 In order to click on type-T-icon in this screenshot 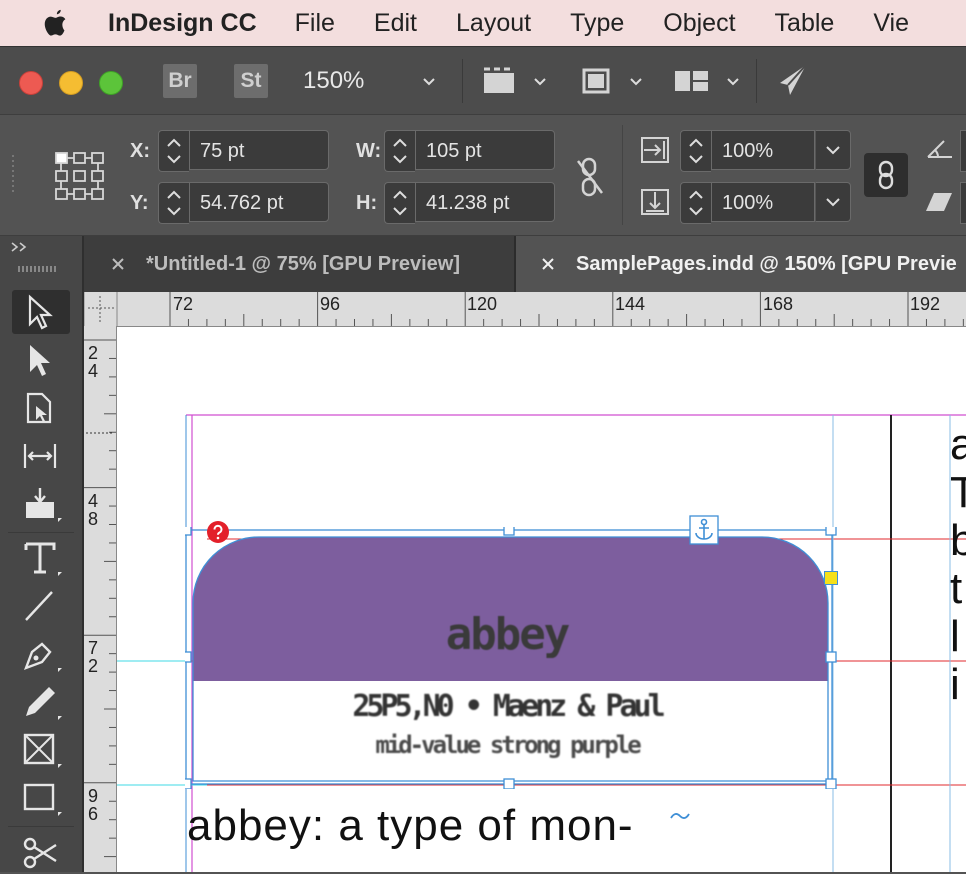, I will do `click(43, 559)`.